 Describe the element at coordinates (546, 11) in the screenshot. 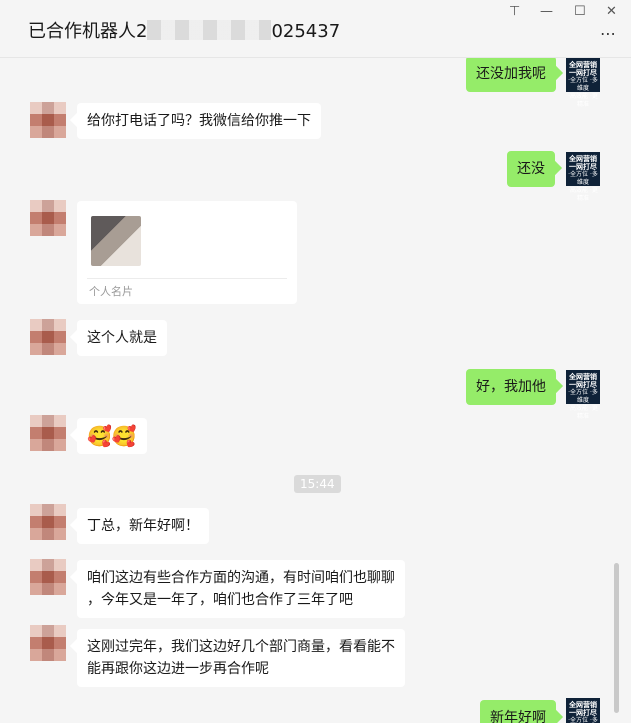

I see `minimize-button: —` at that location.